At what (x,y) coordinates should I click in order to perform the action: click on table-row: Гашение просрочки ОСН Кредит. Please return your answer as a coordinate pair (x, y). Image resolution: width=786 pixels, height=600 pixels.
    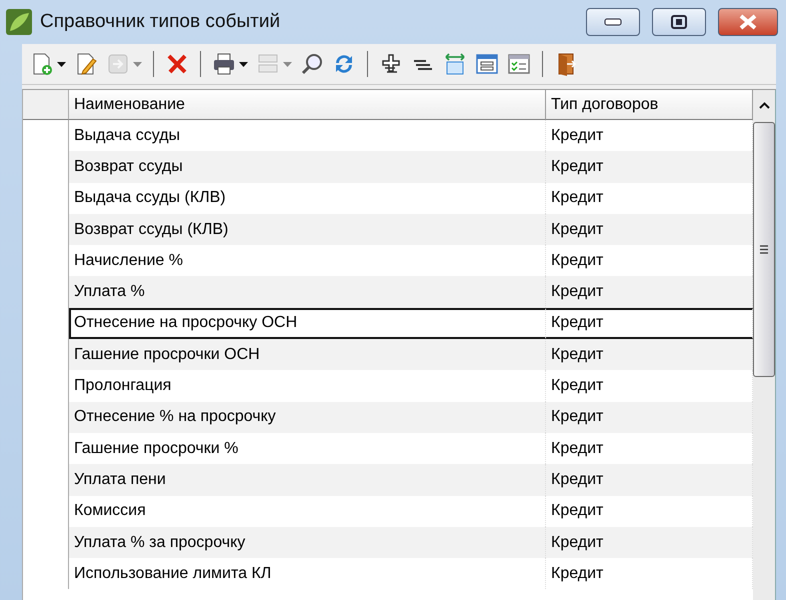
    Looking at the image, I should click on (388, 354).